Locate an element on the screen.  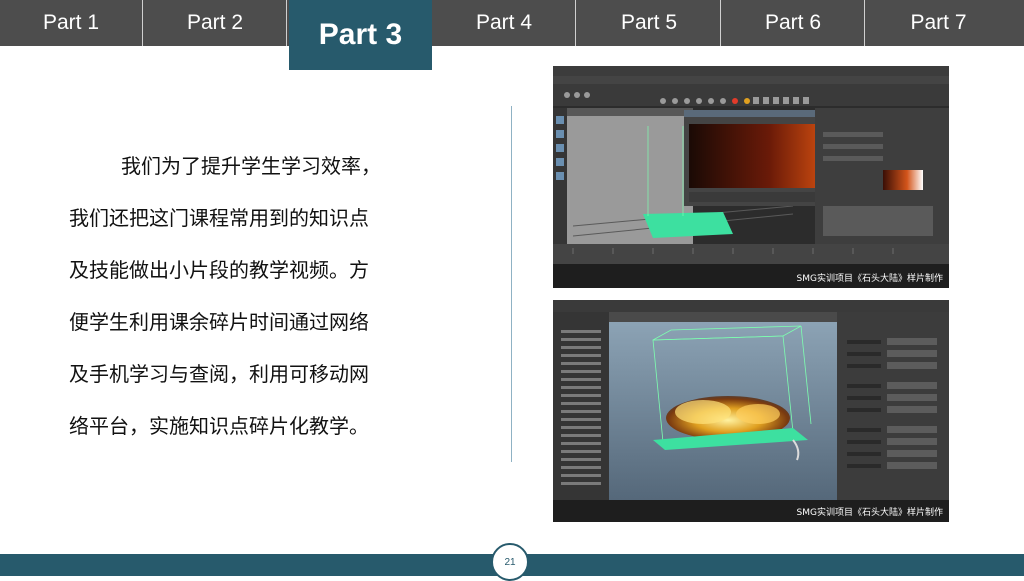
paragraph-line: 便学生利用课余碎片时间通过网络 is located at coordinates (219, 322).